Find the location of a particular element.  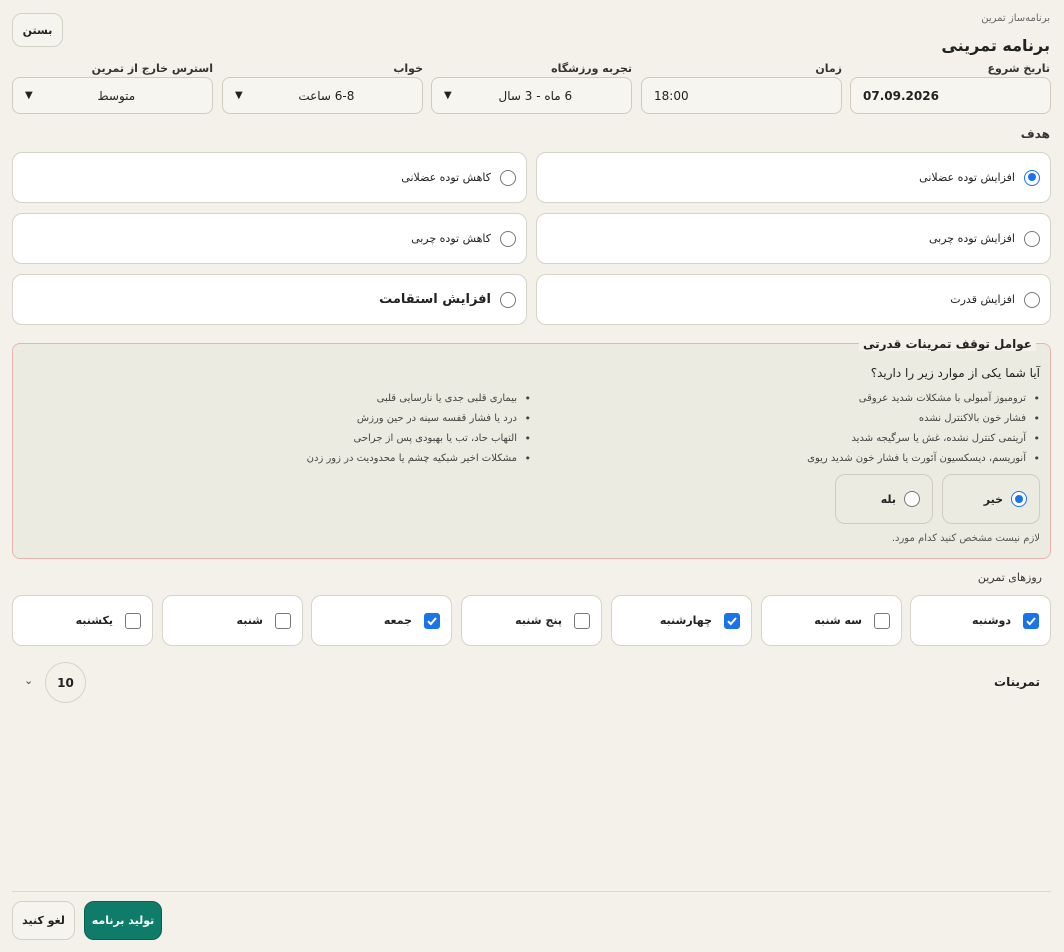

generate-program-button: تولید برنامه is located at coordinates (123, 920).